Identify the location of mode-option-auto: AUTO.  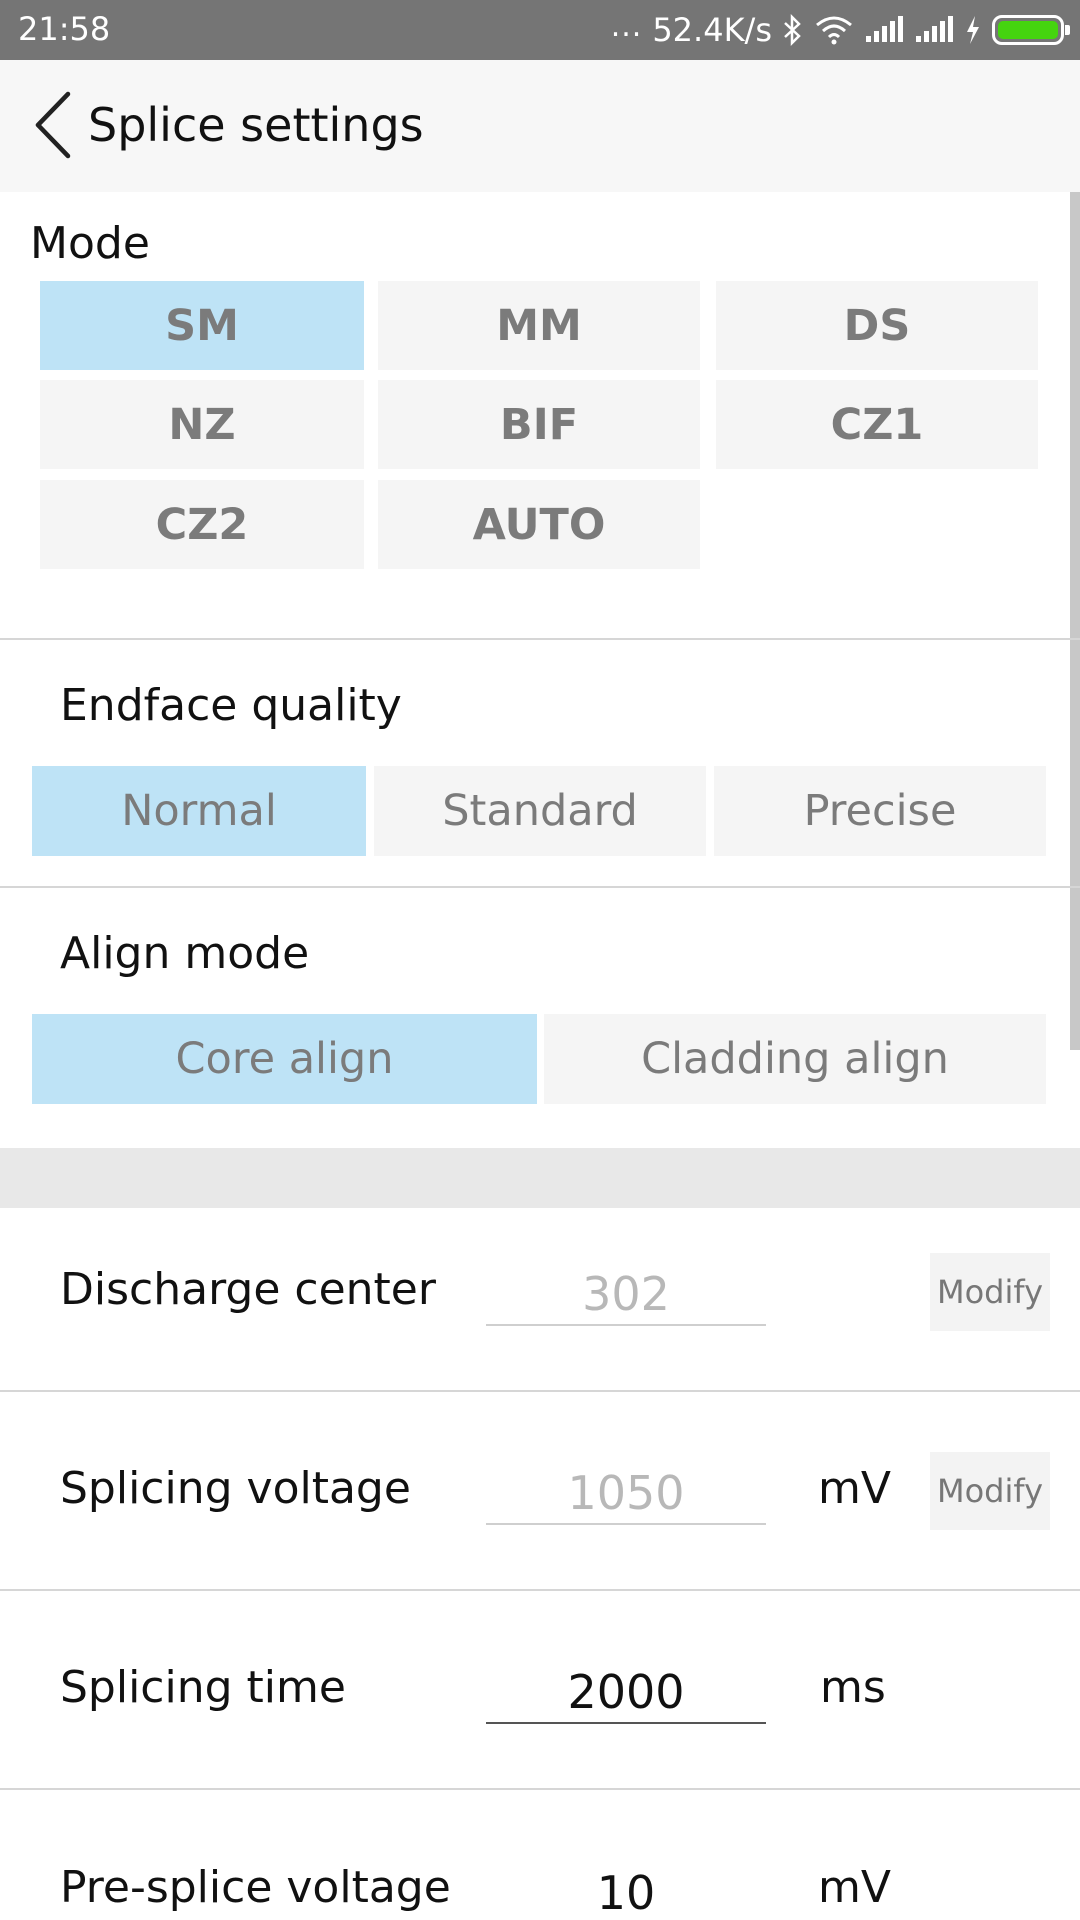
(539, 524).